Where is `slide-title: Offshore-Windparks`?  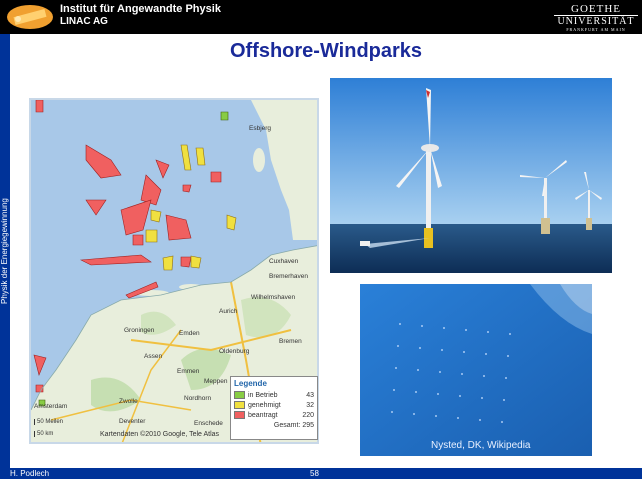
slide-title: Offshore-Windparks is located at coordinates (326, 51).